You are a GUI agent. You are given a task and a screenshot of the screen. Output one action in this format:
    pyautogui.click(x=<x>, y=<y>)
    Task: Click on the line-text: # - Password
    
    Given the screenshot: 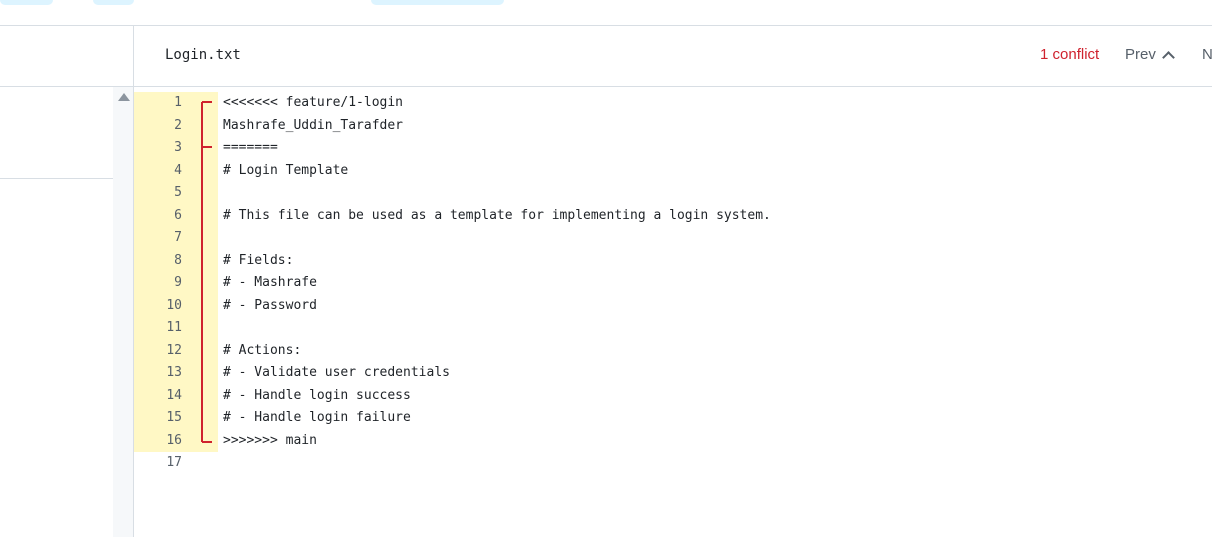 What is the action you would take?
    pyautogui.click(x=270, y=305)
    